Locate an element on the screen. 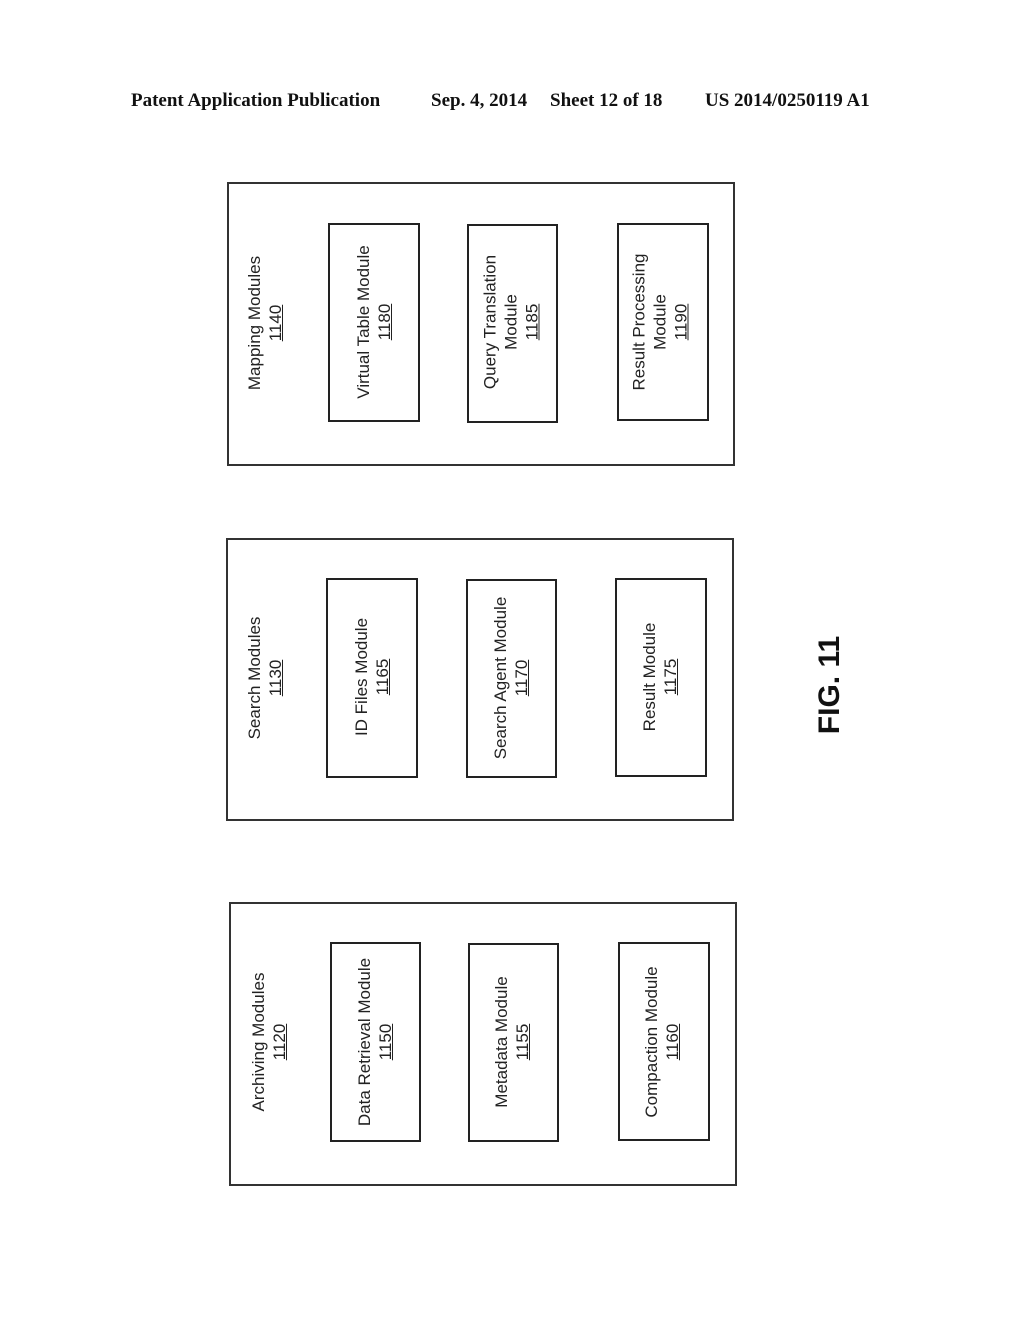 Image resolution: width=1024 pixels, height=1320 pixels. result-module-label: Result Module 1175 is located at coordinates (660, 677).